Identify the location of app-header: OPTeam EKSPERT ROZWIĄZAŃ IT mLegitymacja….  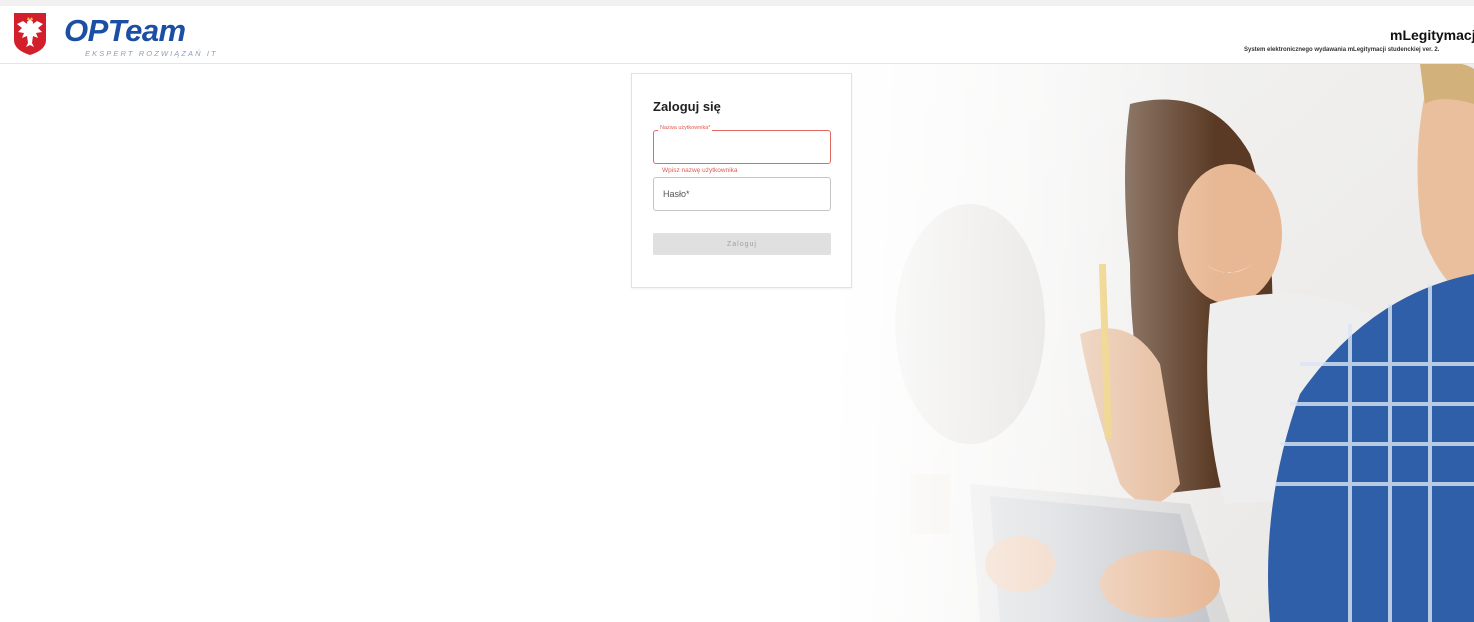
(737, 35).